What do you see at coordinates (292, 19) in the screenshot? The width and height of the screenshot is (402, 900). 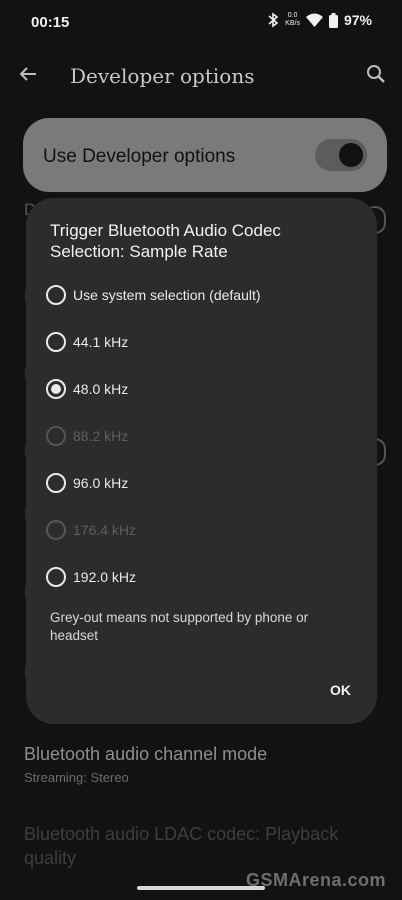 I see `network-speed: 0.0 KB/s` at bounding box center [292, 19].